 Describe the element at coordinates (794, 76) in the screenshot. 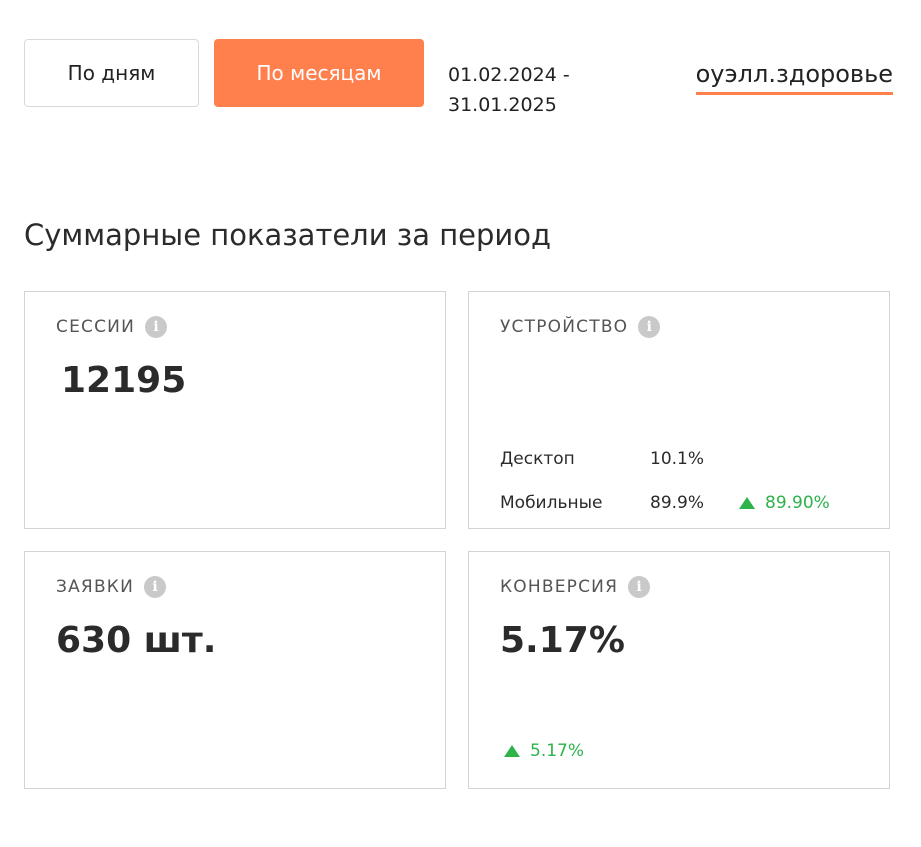

I see `project-selector: оуэлл.здоровье` at that location.